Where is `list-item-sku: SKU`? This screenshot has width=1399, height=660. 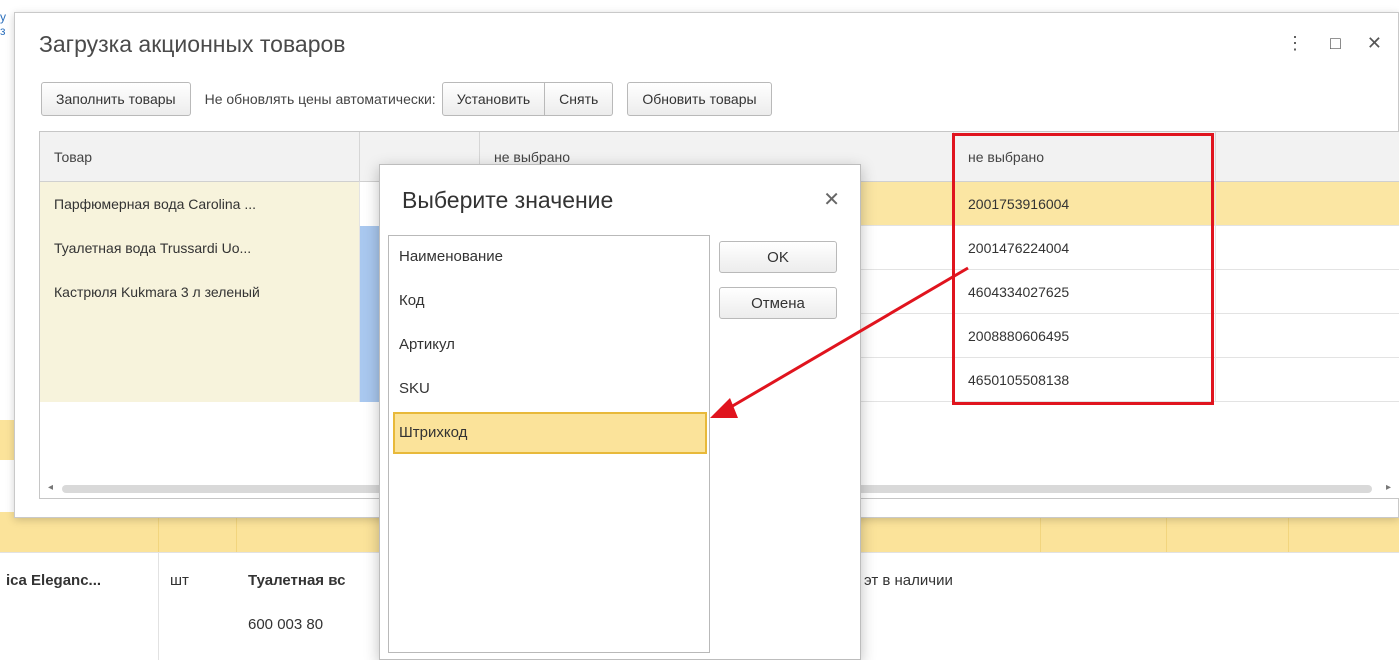 list-item-sku: SKU is located at coordinates (550, 389).